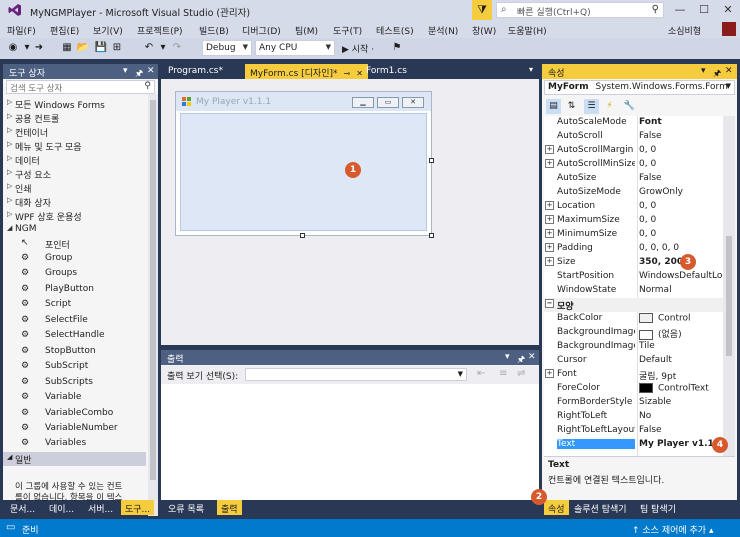 Image resolution: width=740 pixels, height=537 pixels. What do you see at coordinates (74, 216) in the screenshot?
I see `toolbox-category: ▷ WPF 상호 운용성` at bounding box center [74, 216].